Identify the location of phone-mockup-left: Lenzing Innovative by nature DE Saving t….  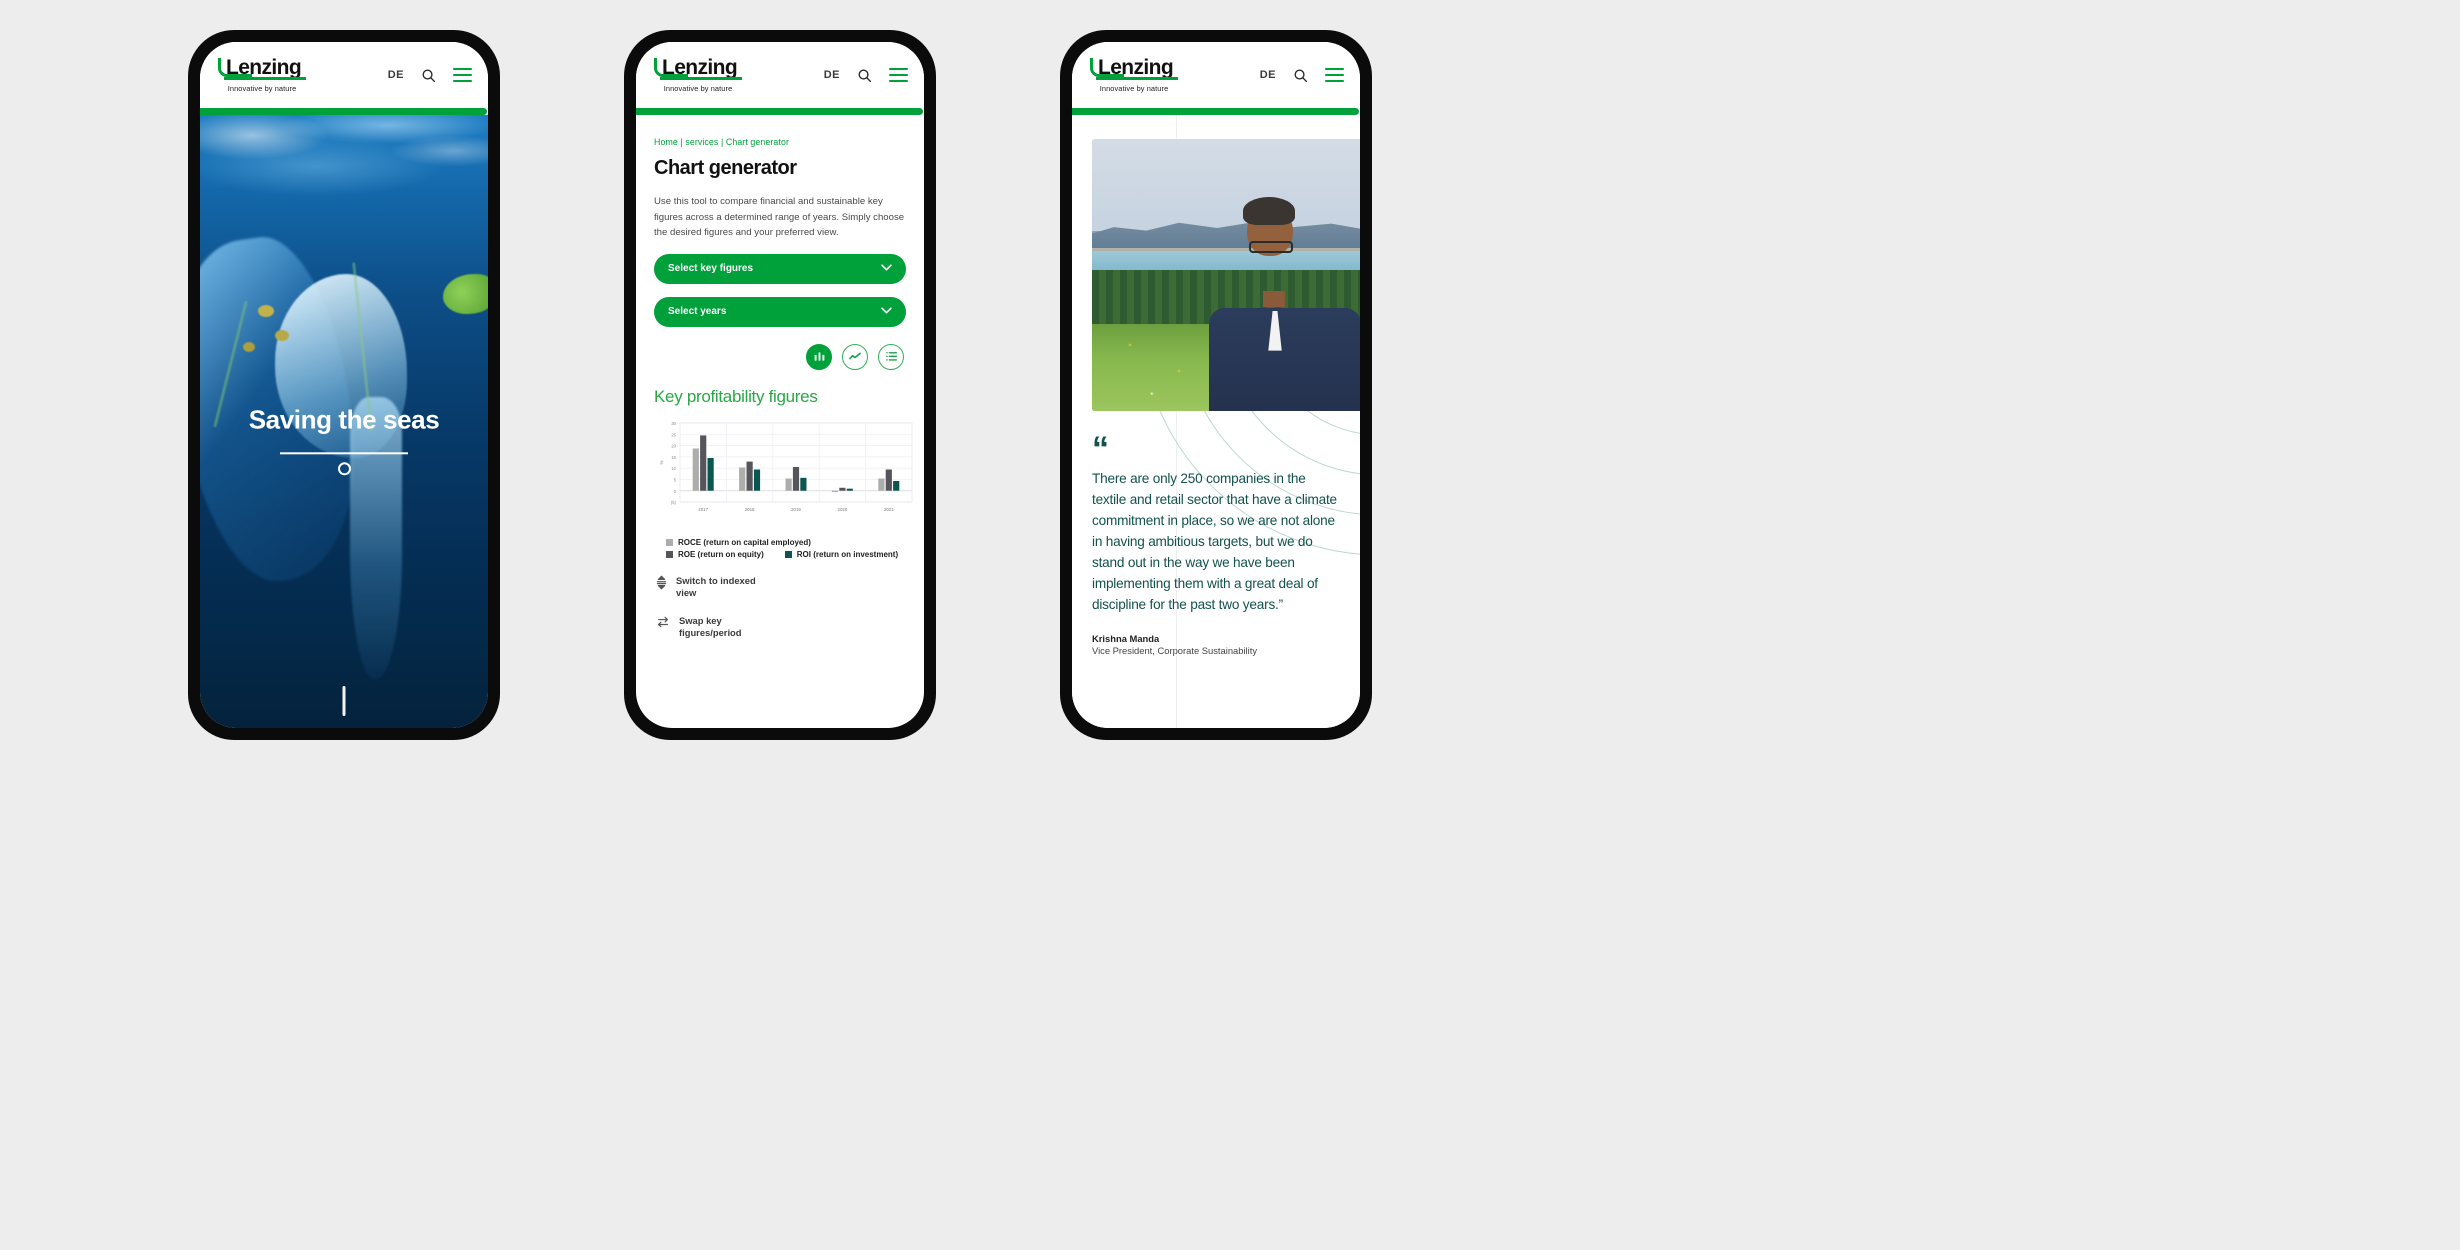
(344, 385).